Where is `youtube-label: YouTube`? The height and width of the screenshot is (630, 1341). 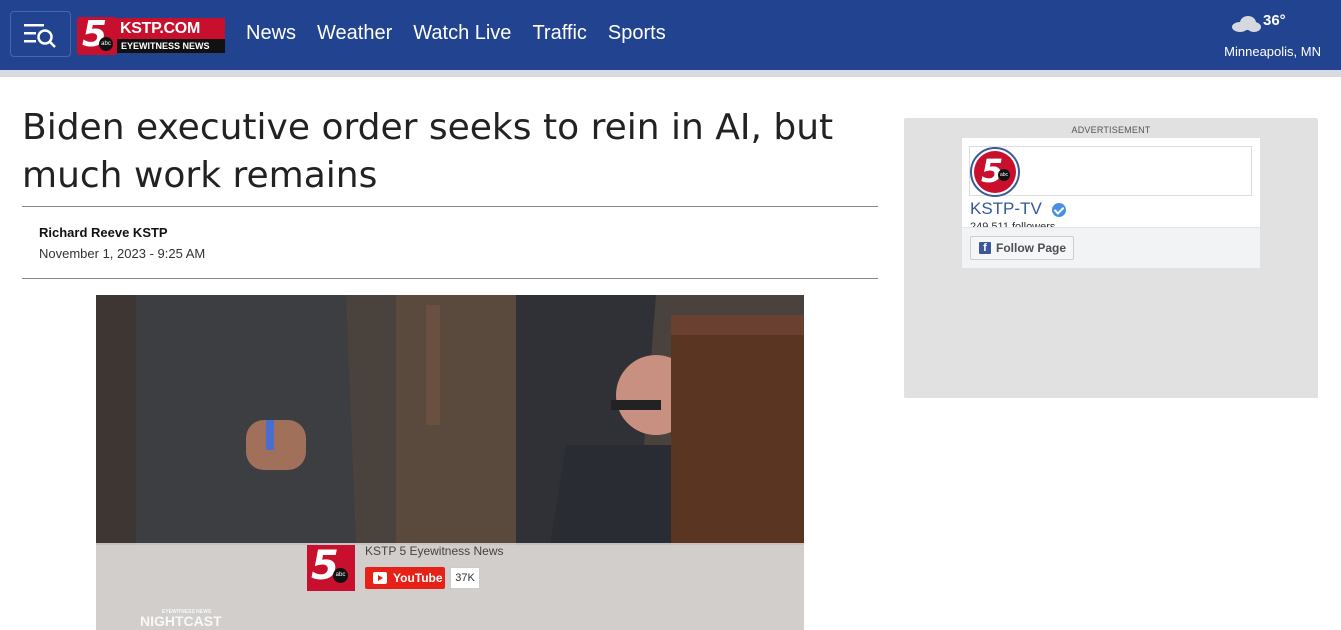 youtube-label: YouTube is located at coordinates (418, 578).